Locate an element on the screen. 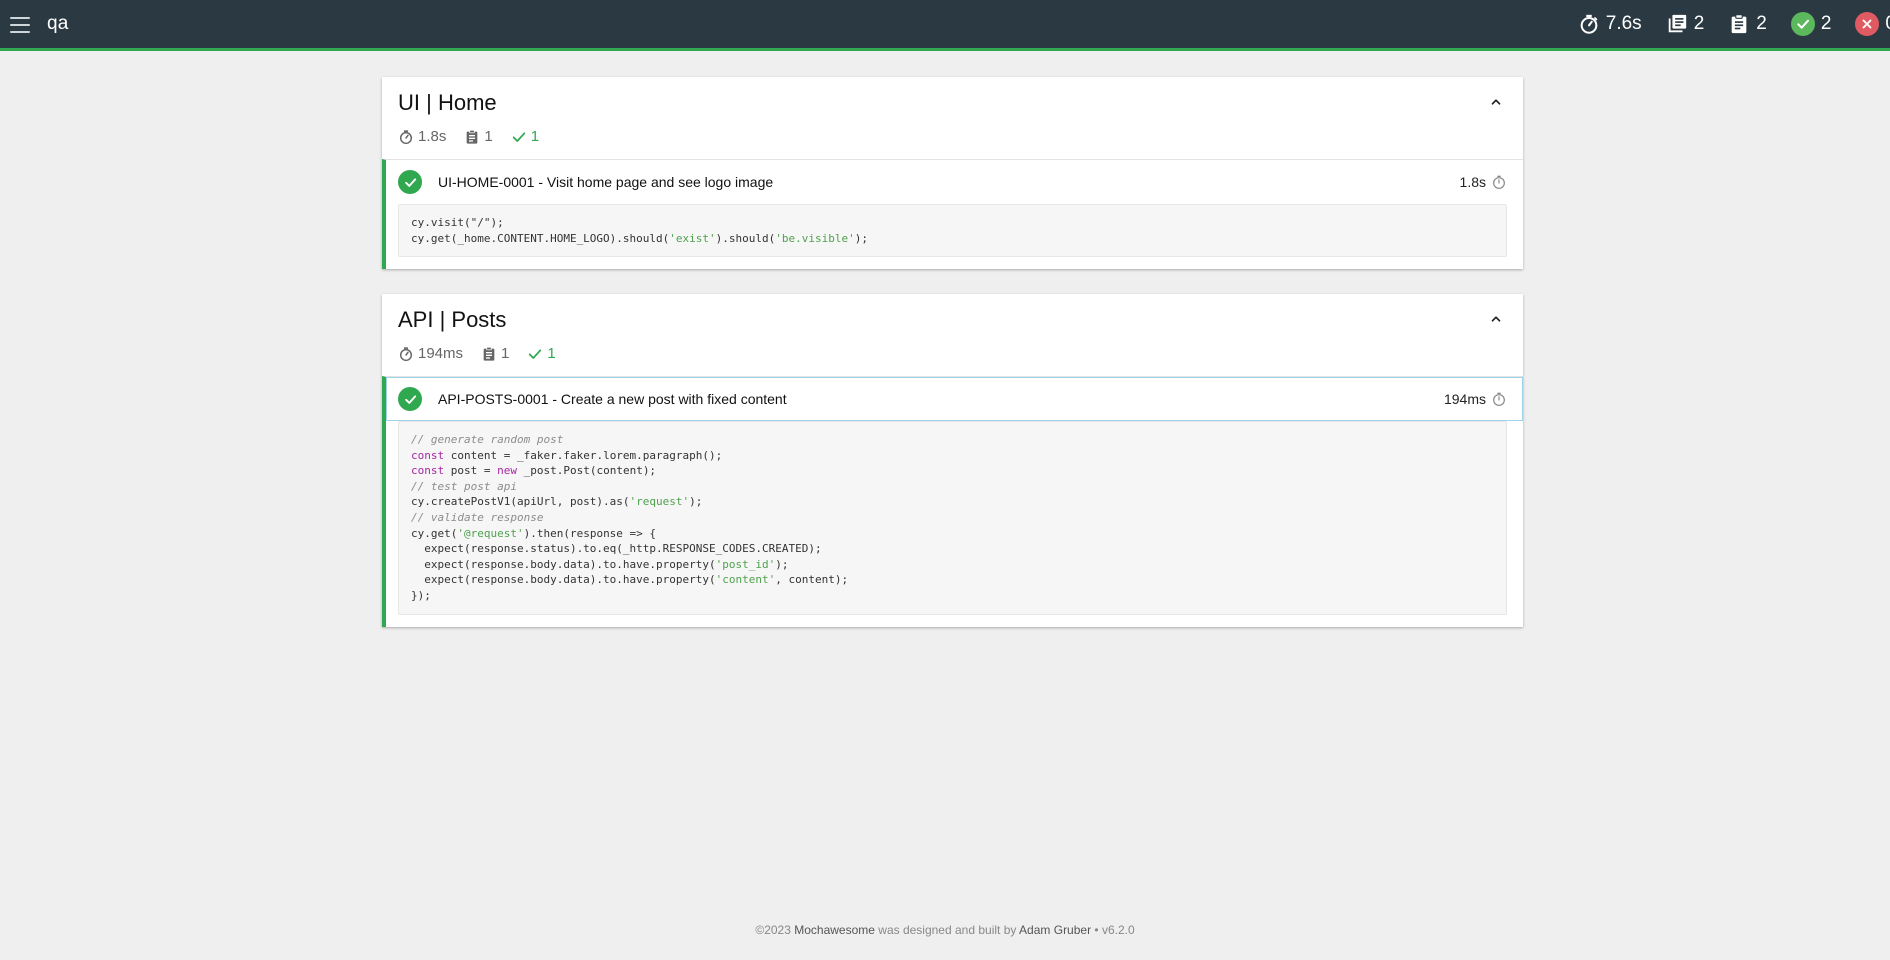 This screenshot has height=960, width=1890. suite-duration: 194ms is located at coordinates (430, 353).